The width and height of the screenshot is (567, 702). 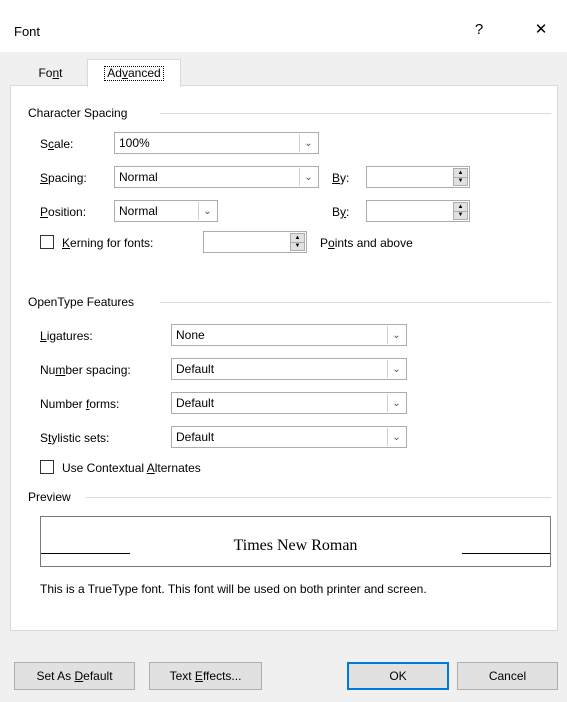 I want to click on set-as-default-label: Set As Default, so click(x=74, y=676).